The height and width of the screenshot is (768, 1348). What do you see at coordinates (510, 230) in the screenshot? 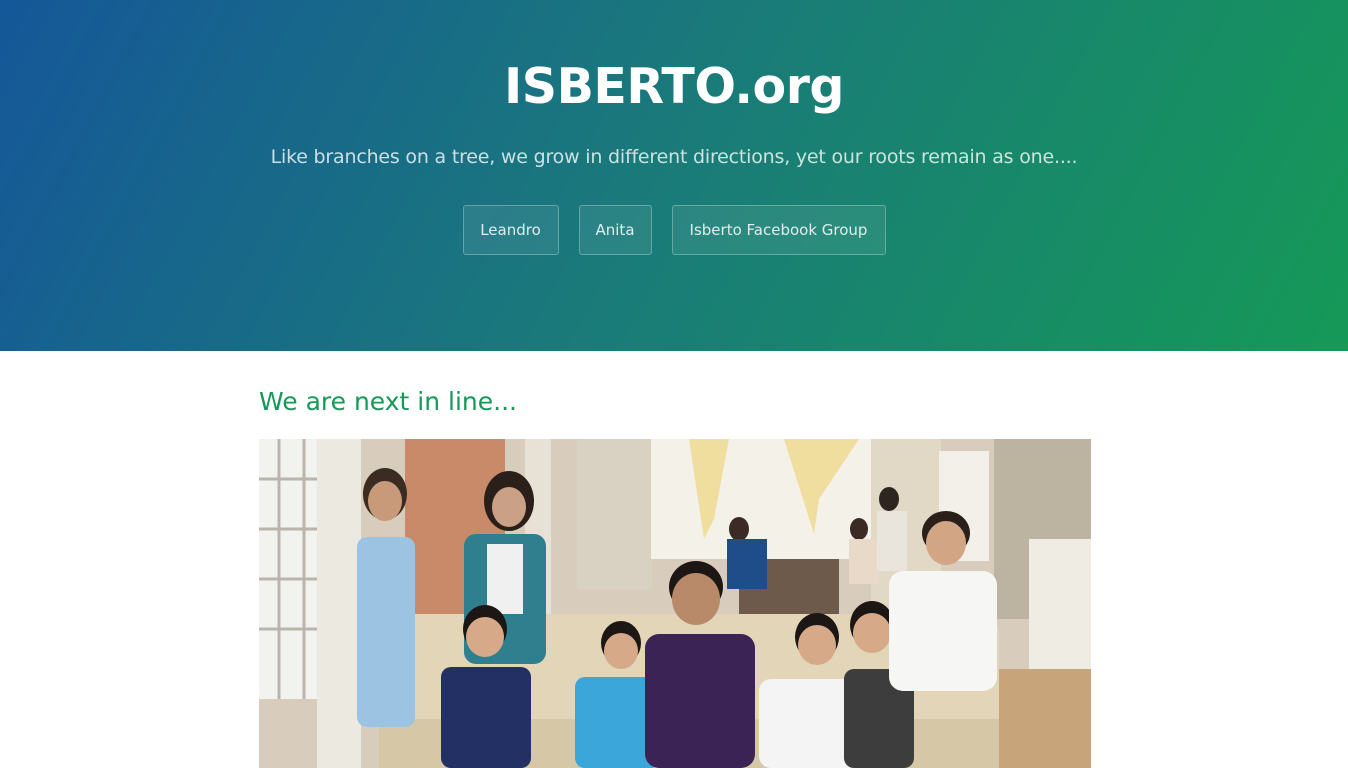
I see `leandro-button: Leandro` at bounding box center [510, 230].